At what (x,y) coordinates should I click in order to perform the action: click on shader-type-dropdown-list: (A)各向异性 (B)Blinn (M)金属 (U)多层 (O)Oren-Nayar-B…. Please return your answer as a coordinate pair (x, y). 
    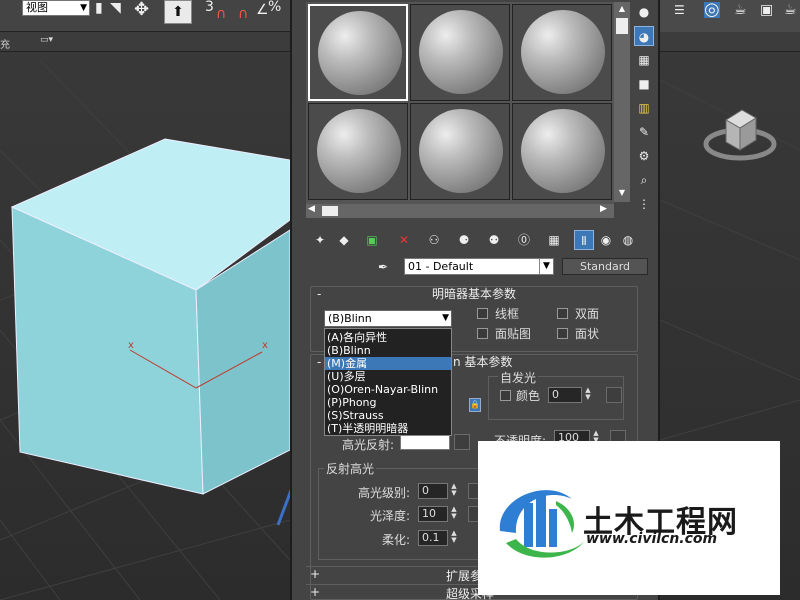
    Looking at the image, I should click on (388, 382).